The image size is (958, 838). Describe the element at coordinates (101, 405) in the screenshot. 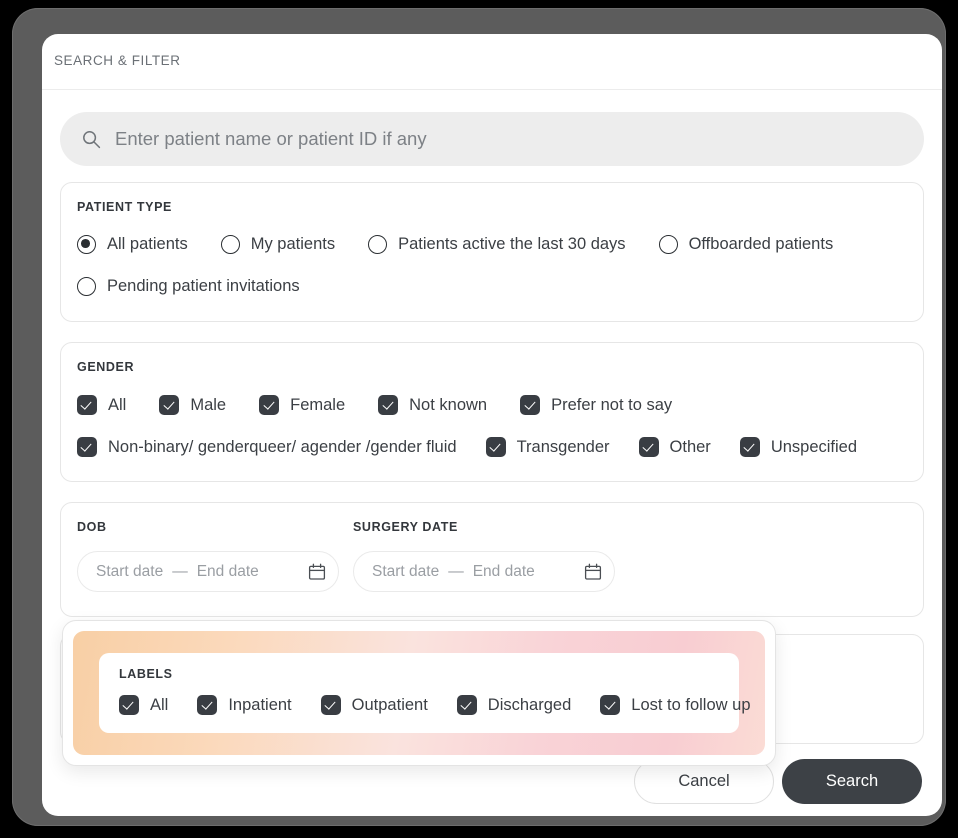

I see `checkbox-gender-all: All` at that location.